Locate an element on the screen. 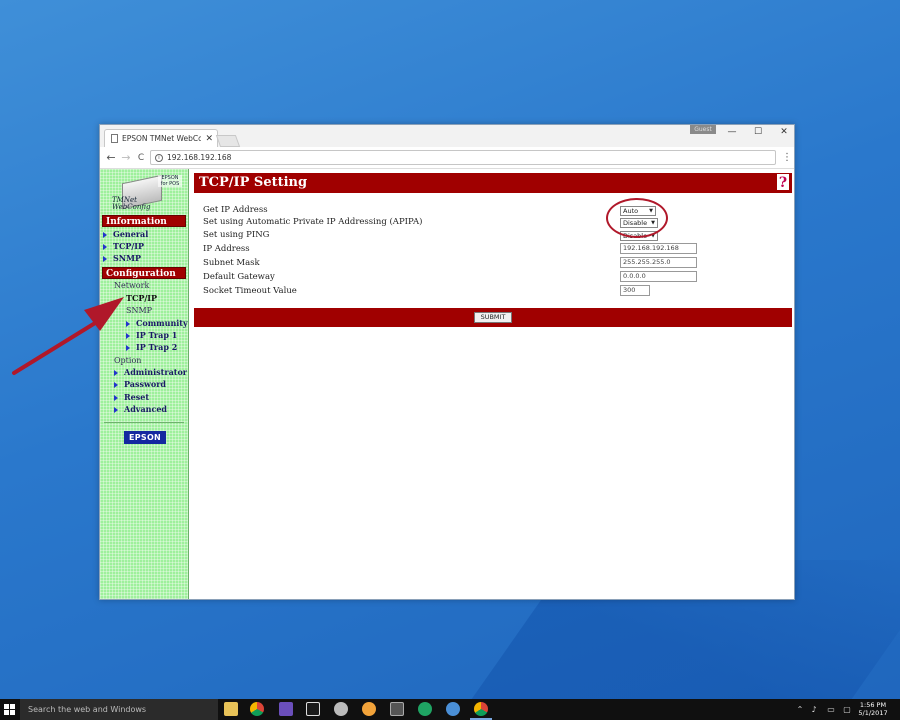  back-button: ← is located at coordinates (111, 158).